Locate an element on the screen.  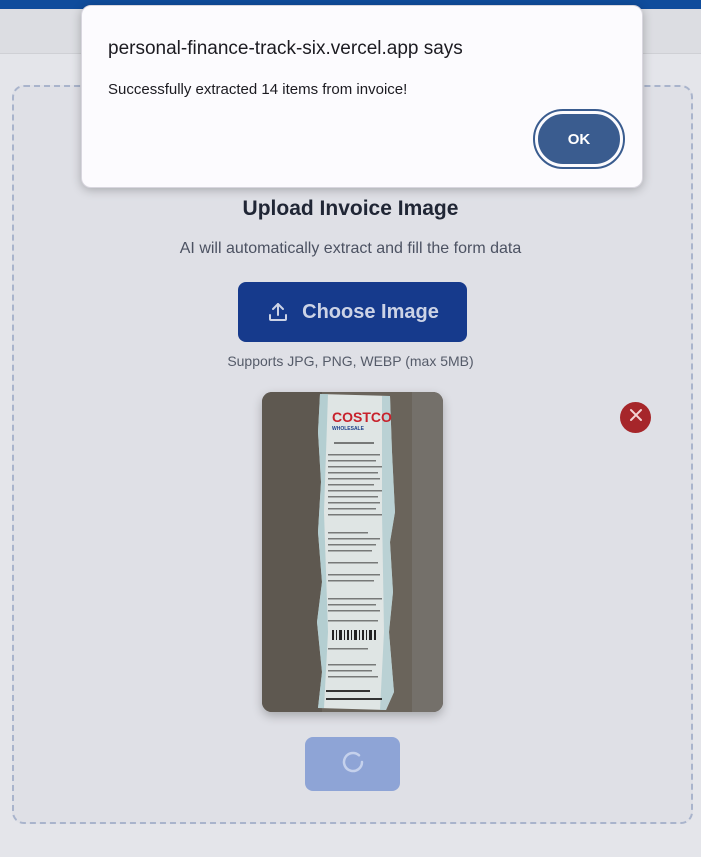
close-icon is located at coordinates (636, 417).